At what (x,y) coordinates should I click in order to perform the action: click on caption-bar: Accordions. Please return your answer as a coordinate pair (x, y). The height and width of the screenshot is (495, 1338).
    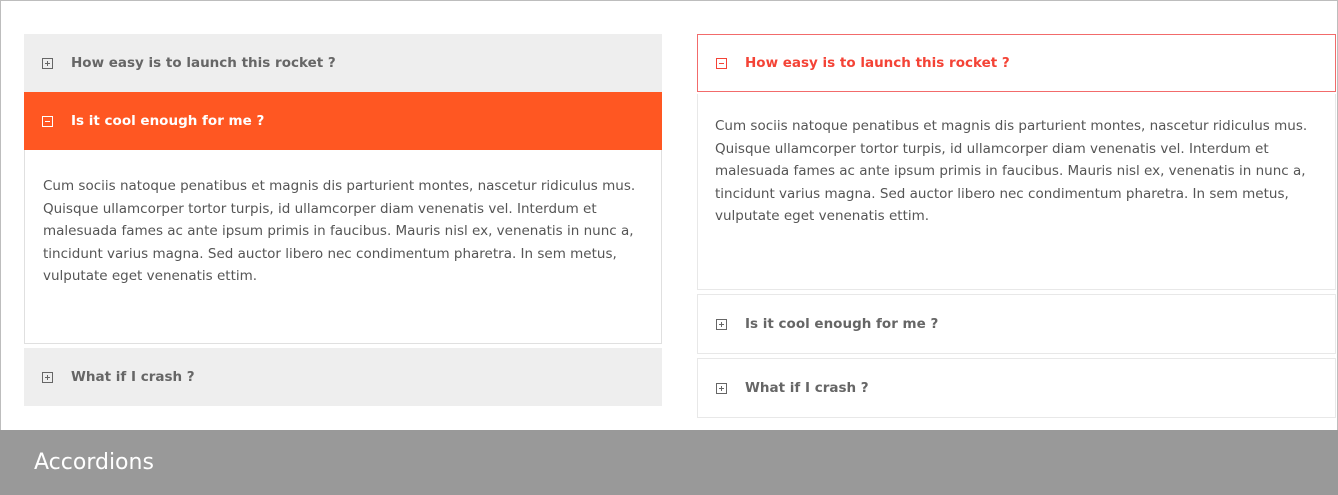
    Looking at the image, I should click on (669, 462).